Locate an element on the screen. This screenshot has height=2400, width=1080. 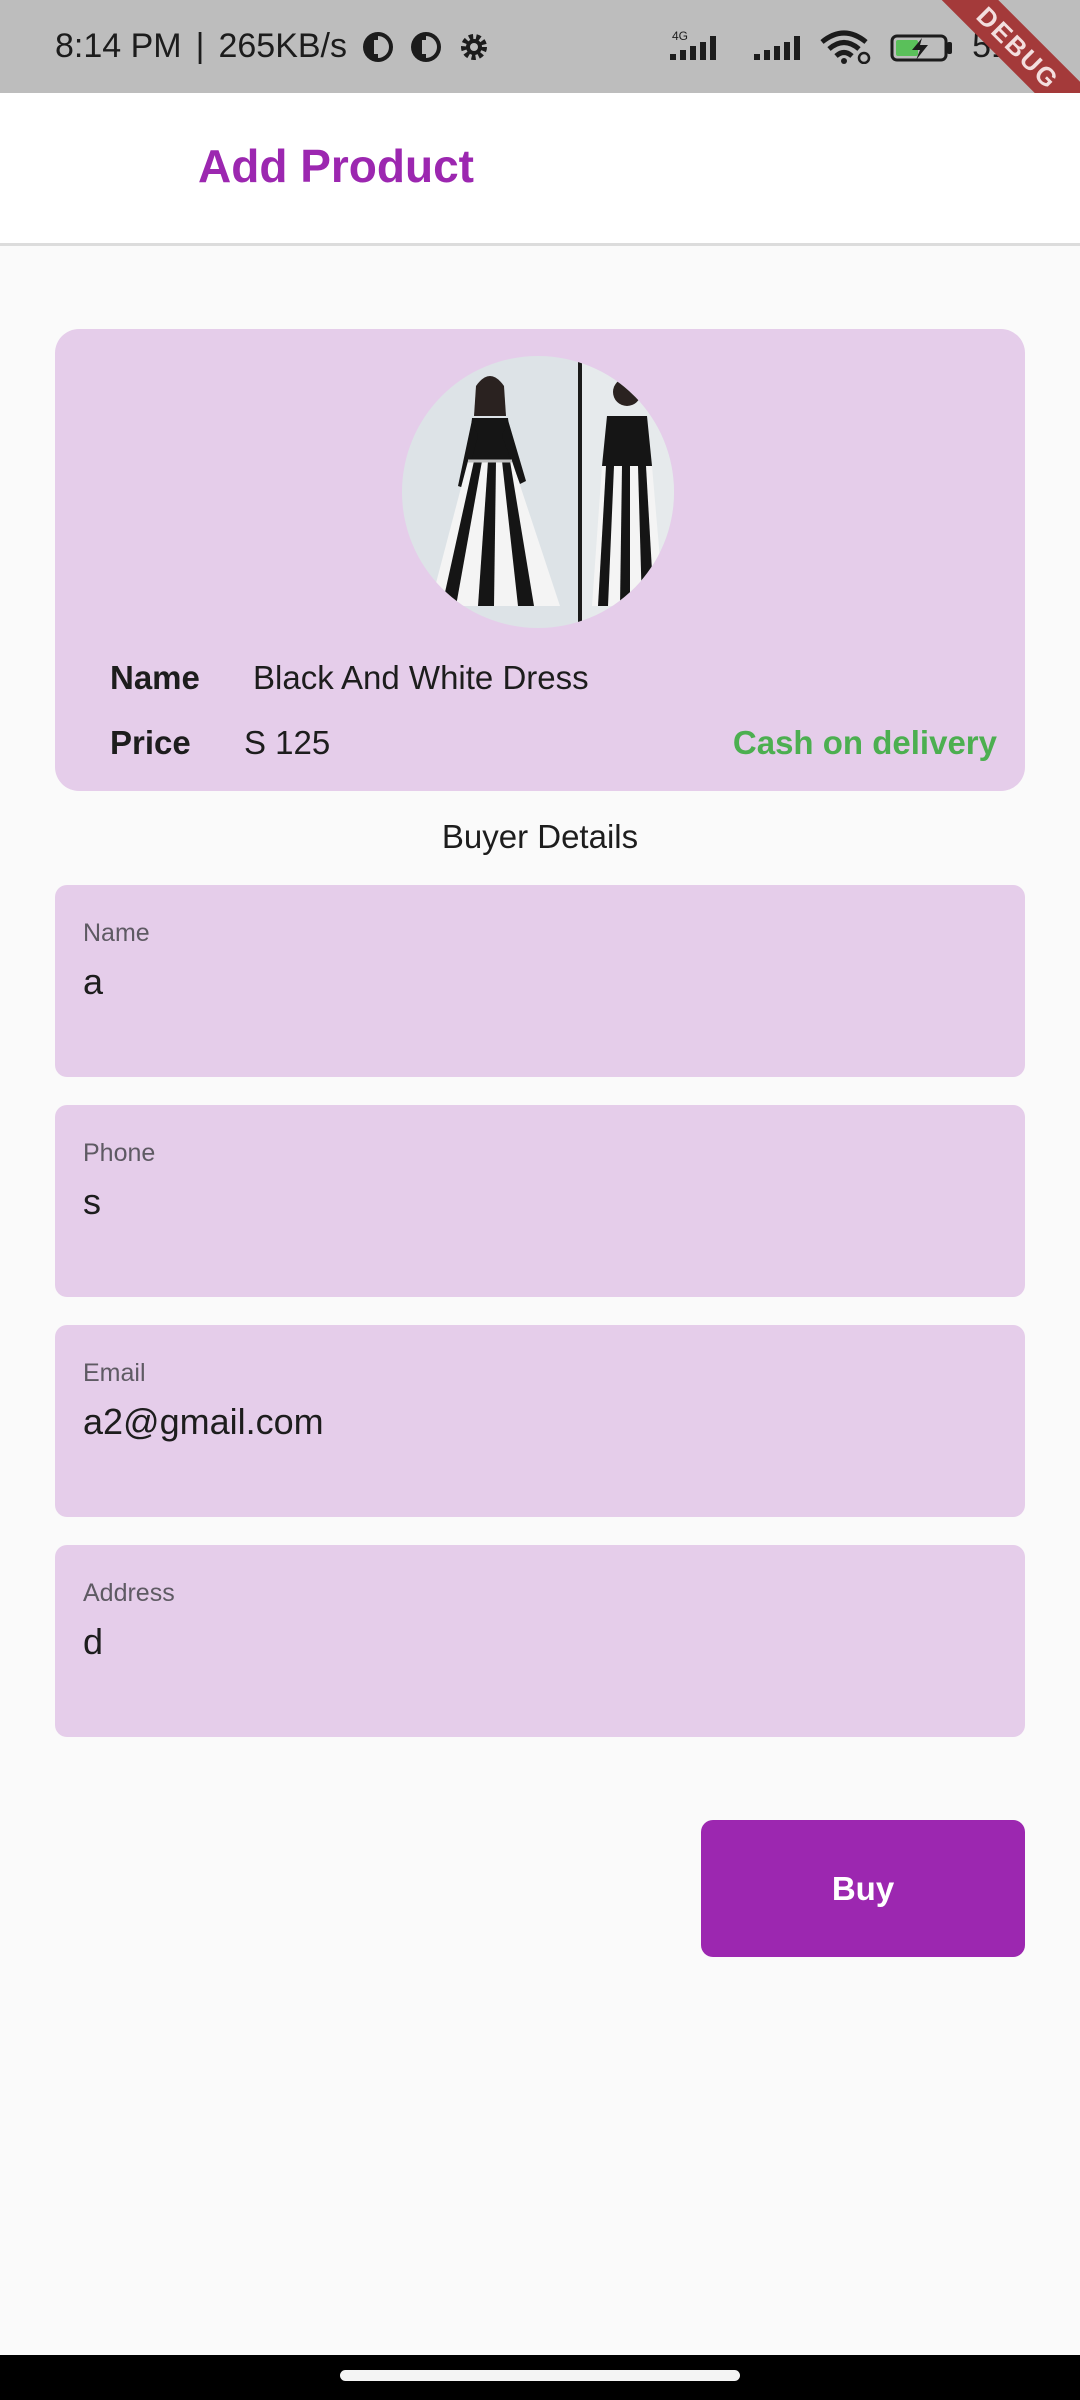
status-speed: 265KB/s is located at coordinates (282, 46).